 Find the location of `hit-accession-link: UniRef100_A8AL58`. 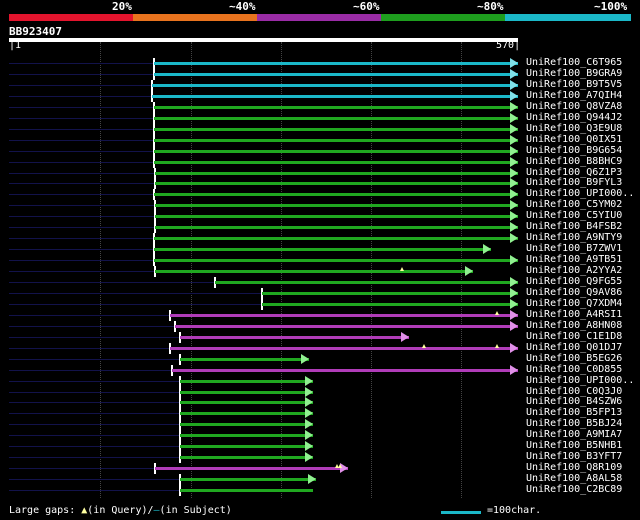

hit-accession-link: UniRef100_A8AL58 is located at coordinates (574, 478).